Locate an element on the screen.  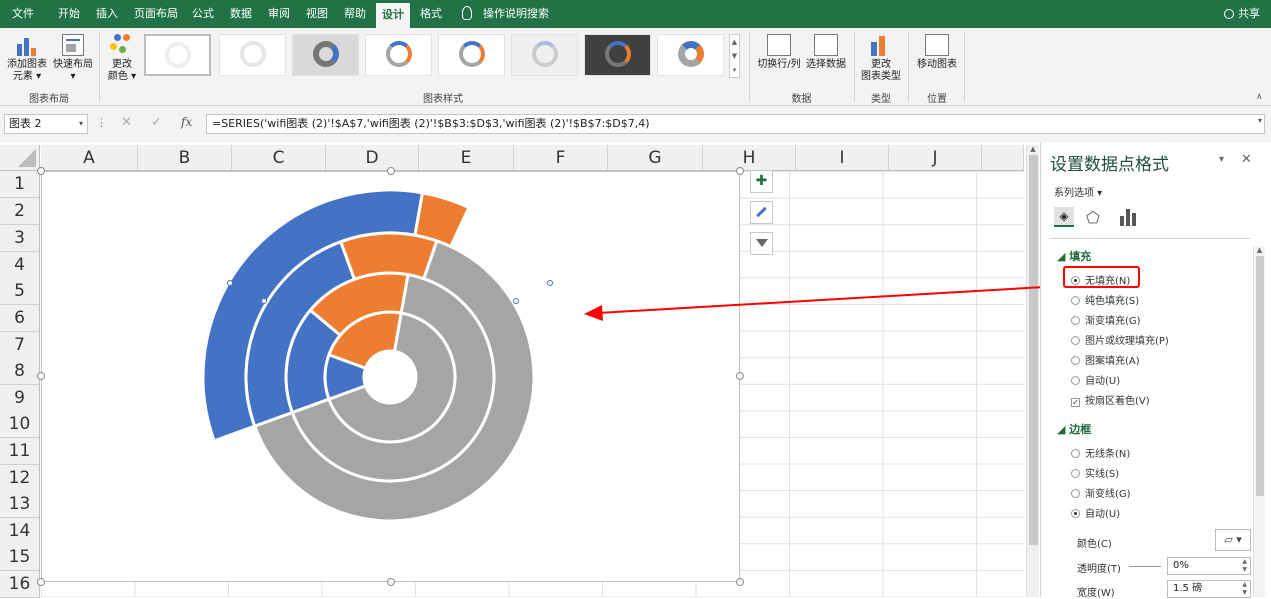
solid-fill-label: 纯色填充(S) is located at coordinates (1112, 301).